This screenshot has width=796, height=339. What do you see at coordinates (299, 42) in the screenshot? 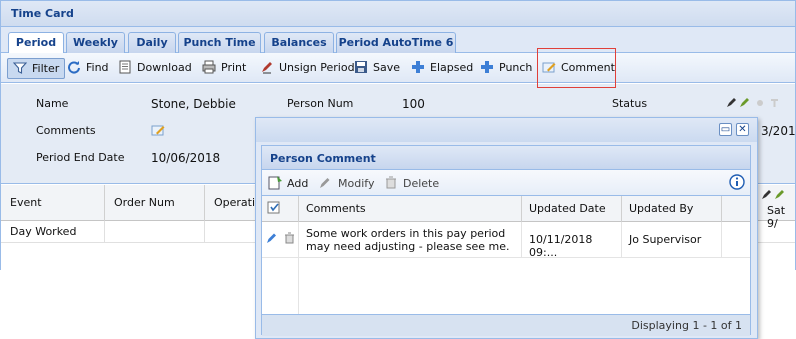
I see `tab-balances: Balances` at bounding box center [299, 42].